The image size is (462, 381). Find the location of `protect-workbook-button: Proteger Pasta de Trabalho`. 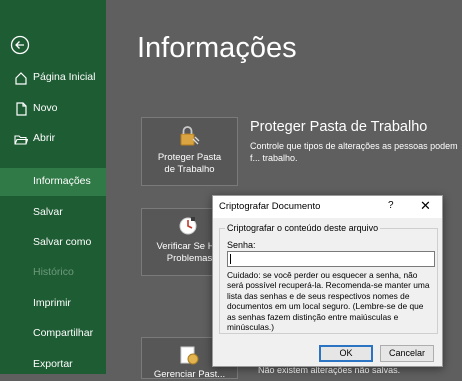

protect-workbook-button: Proteger Pasta de Trabalho is located at coordinates (189, 151).